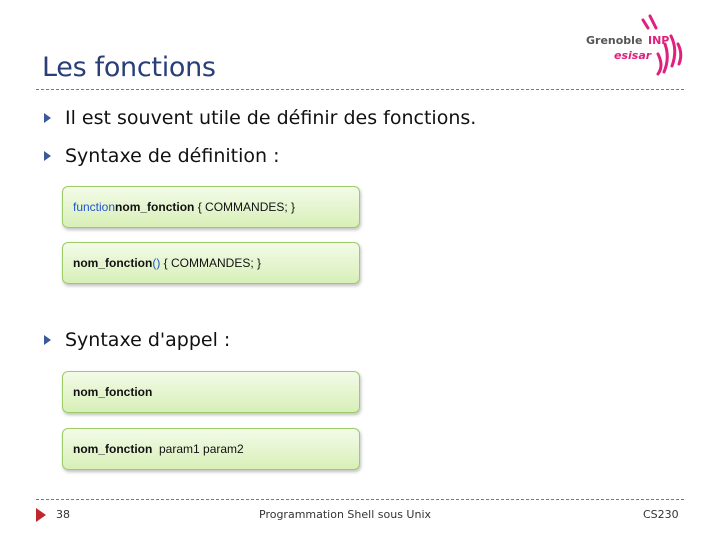 The image size is (720, 540). I want to click on course-title: Programmation Shell sous Unix, so click(345, 514).